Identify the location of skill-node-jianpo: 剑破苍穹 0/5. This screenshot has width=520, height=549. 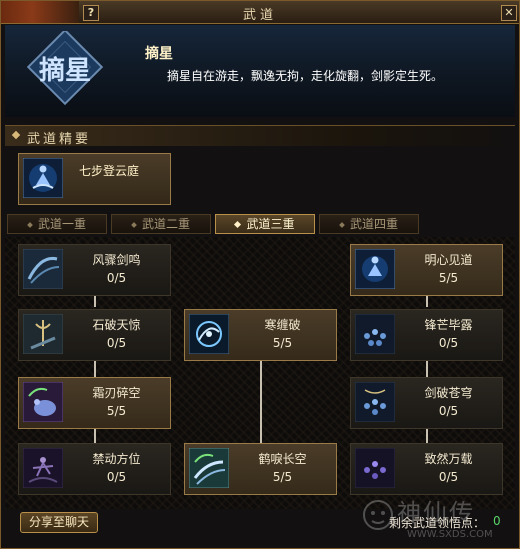
(426, 403).